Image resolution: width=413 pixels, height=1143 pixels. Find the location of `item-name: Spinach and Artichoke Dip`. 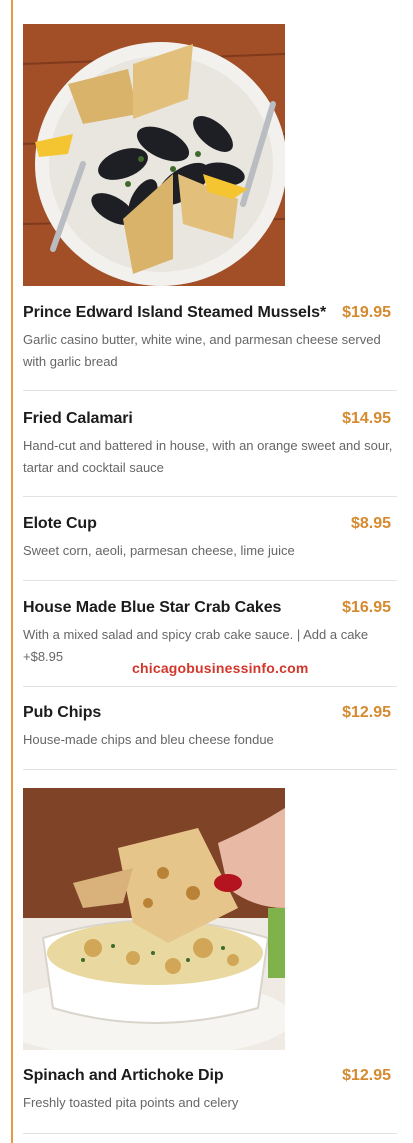

item-name: Spinach and Artichoke Dip is located at coordinates (123, 1075).